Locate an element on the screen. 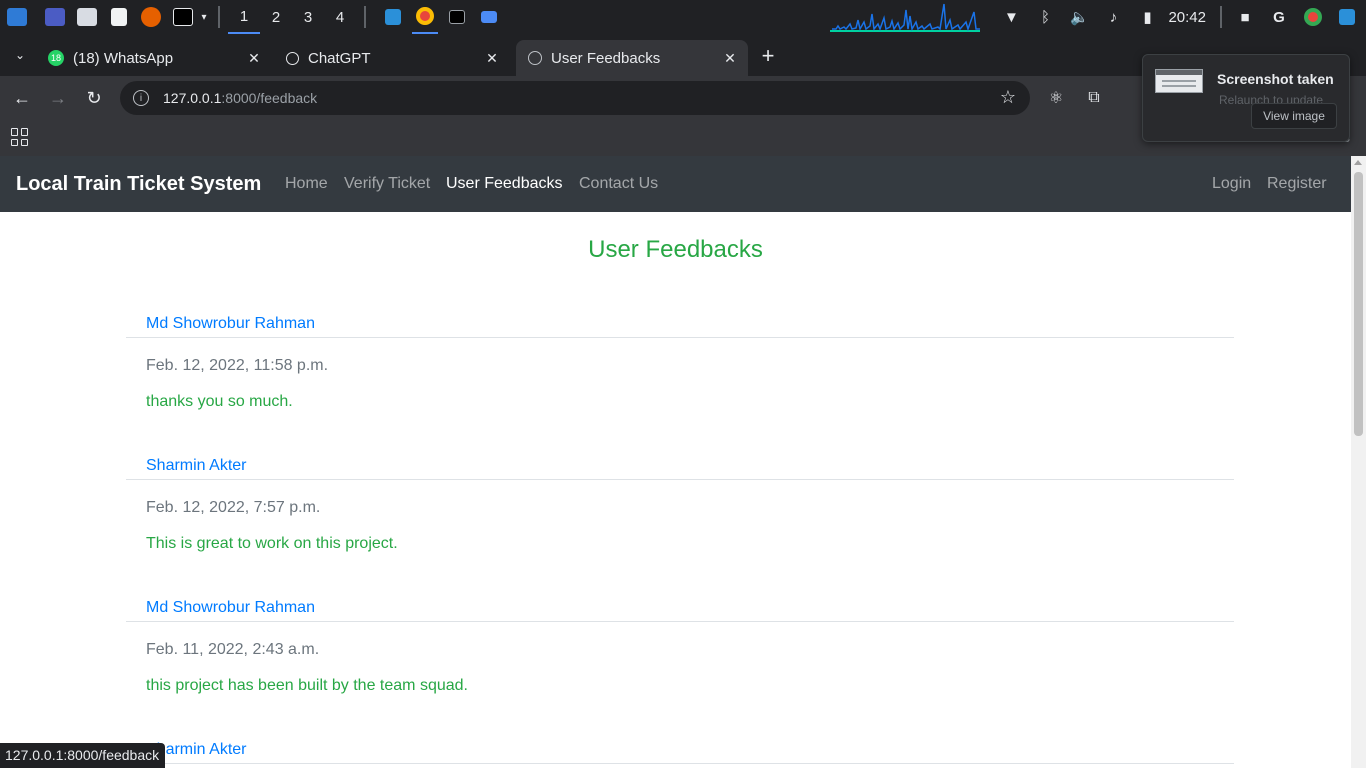 The image size is (1366, 768). nav-register: Register is located at coordinates (1297, 184).